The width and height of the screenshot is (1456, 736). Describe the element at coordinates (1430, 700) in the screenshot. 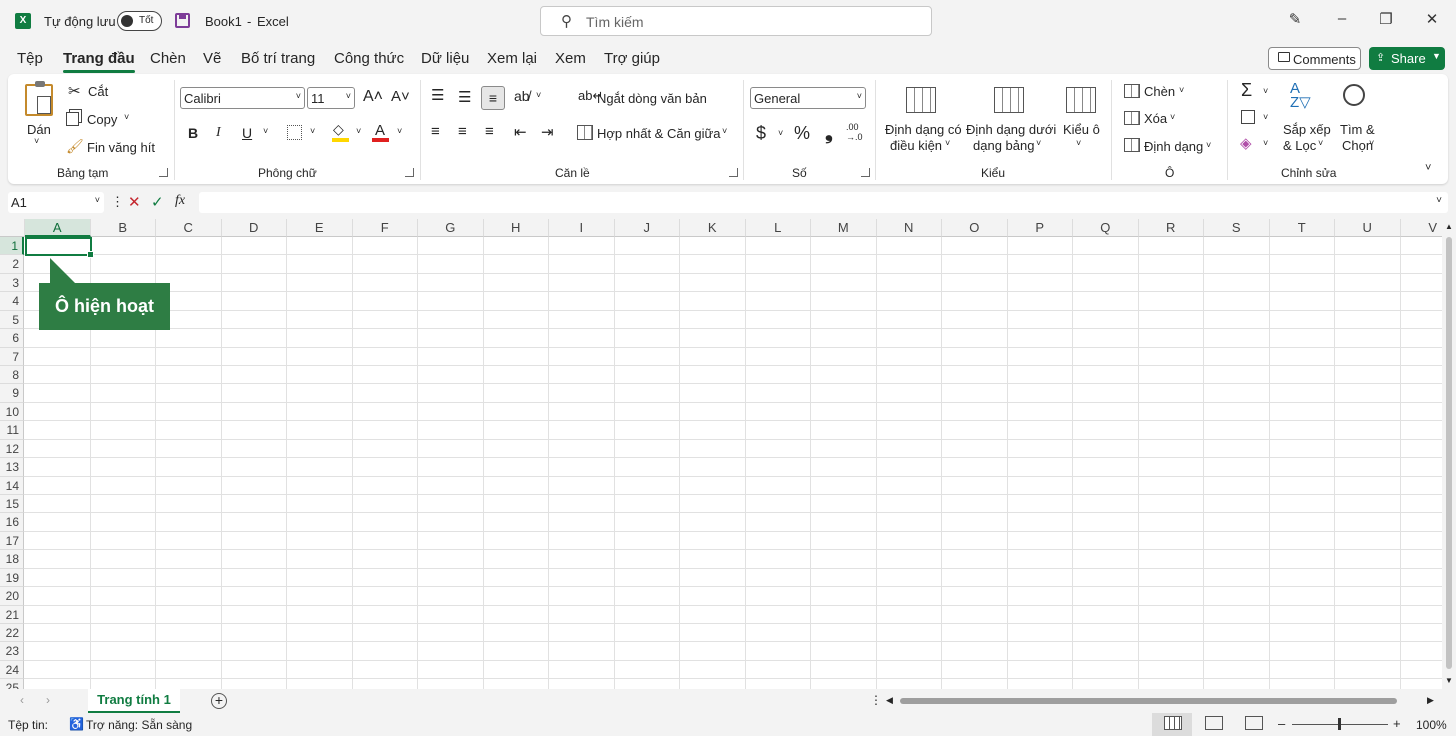

I see `scroll-right-icon: ▶` at that location.